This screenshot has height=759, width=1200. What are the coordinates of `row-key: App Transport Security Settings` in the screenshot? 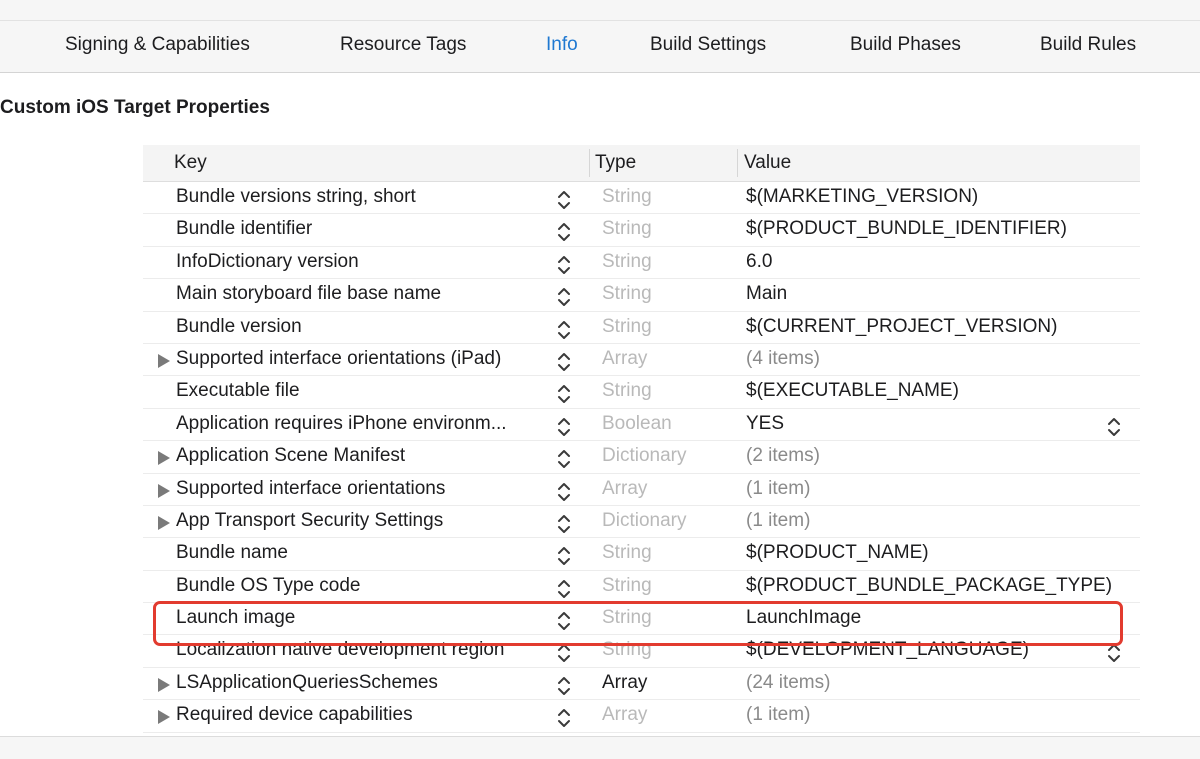 It's located at (309, 521).